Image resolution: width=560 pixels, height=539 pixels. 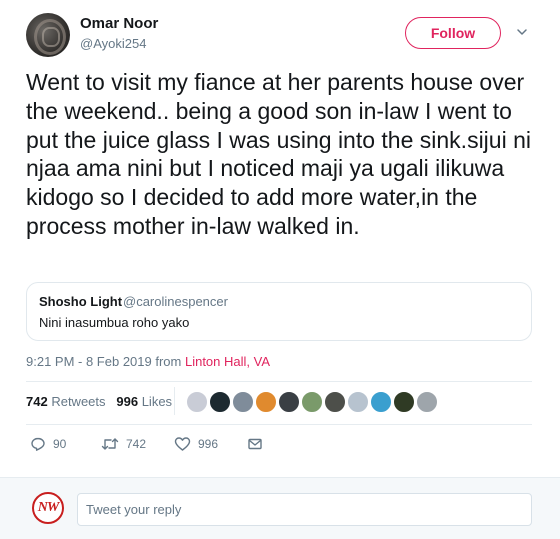 I want to click on retweet-count: 742, so click(x=136, y=444).